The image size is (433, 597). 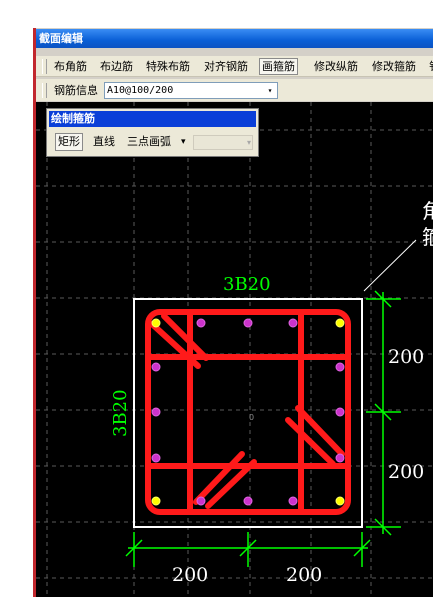 What do you see at coordinates (248, 549) in the screenshot?
I see `bottom-dimension` at bounding box center [248, 549].